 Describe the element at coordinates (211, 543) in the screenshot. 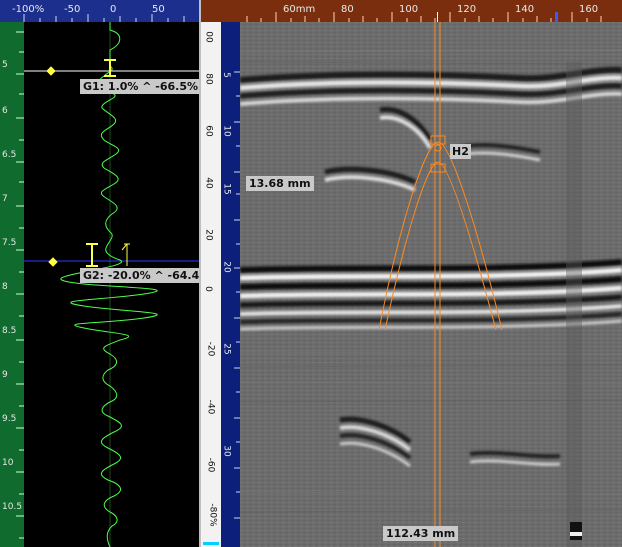

I see `scale-cursor` at that location.